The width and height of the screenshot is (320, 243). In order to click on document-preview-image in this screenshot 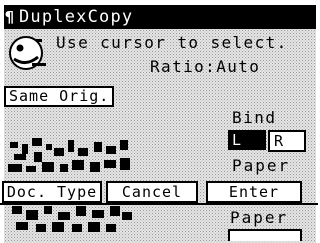, I will do `click(70, 185)`.